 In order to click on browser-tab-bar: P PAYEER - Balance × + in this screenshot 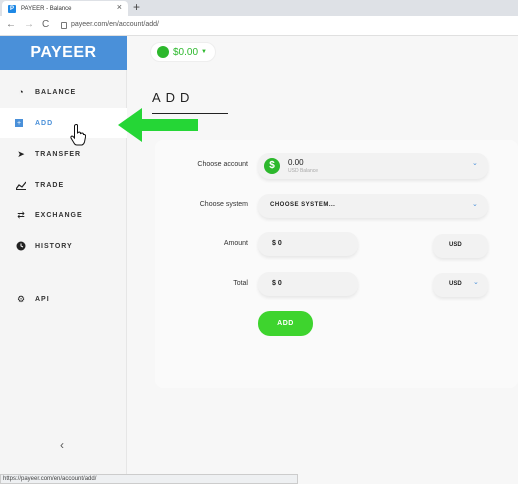, I will do `click(259, 8)`.